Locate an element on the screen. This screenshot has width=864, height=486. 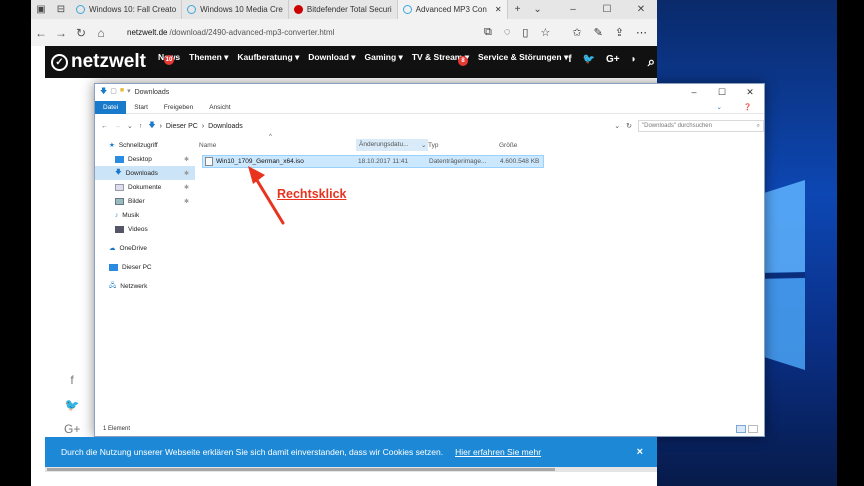
up-icon: ↑ is located at coordinates (141, 126).